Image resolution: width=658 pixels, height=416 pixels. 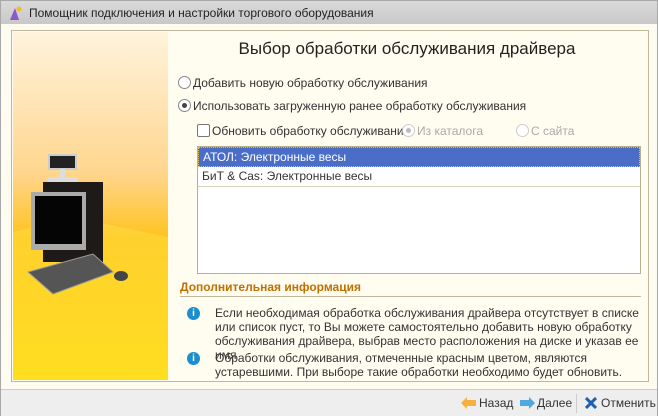 I want to click on cancel-button: Отменить, so click(x=620, y=403).